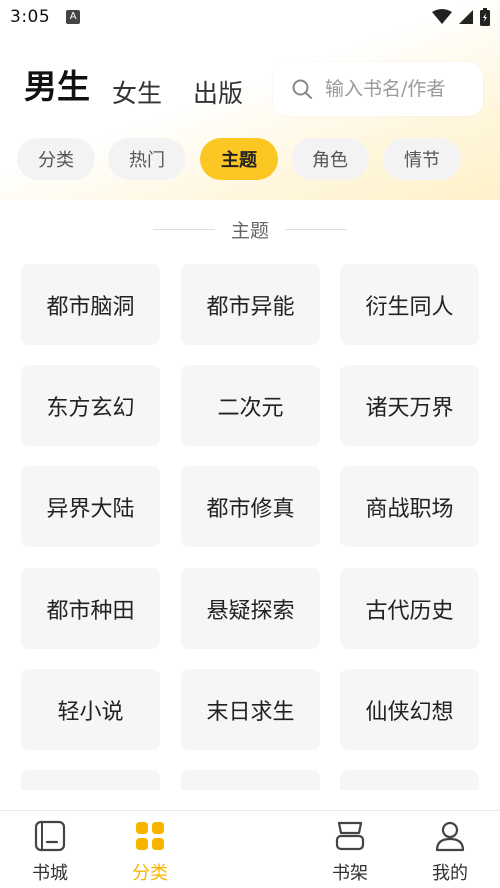 Image resolution: width=500 pixels, height=888 pixels. Describe the element at coordinates (137, 92) in the screenshot. I see `tab-female: 女生` at that location.